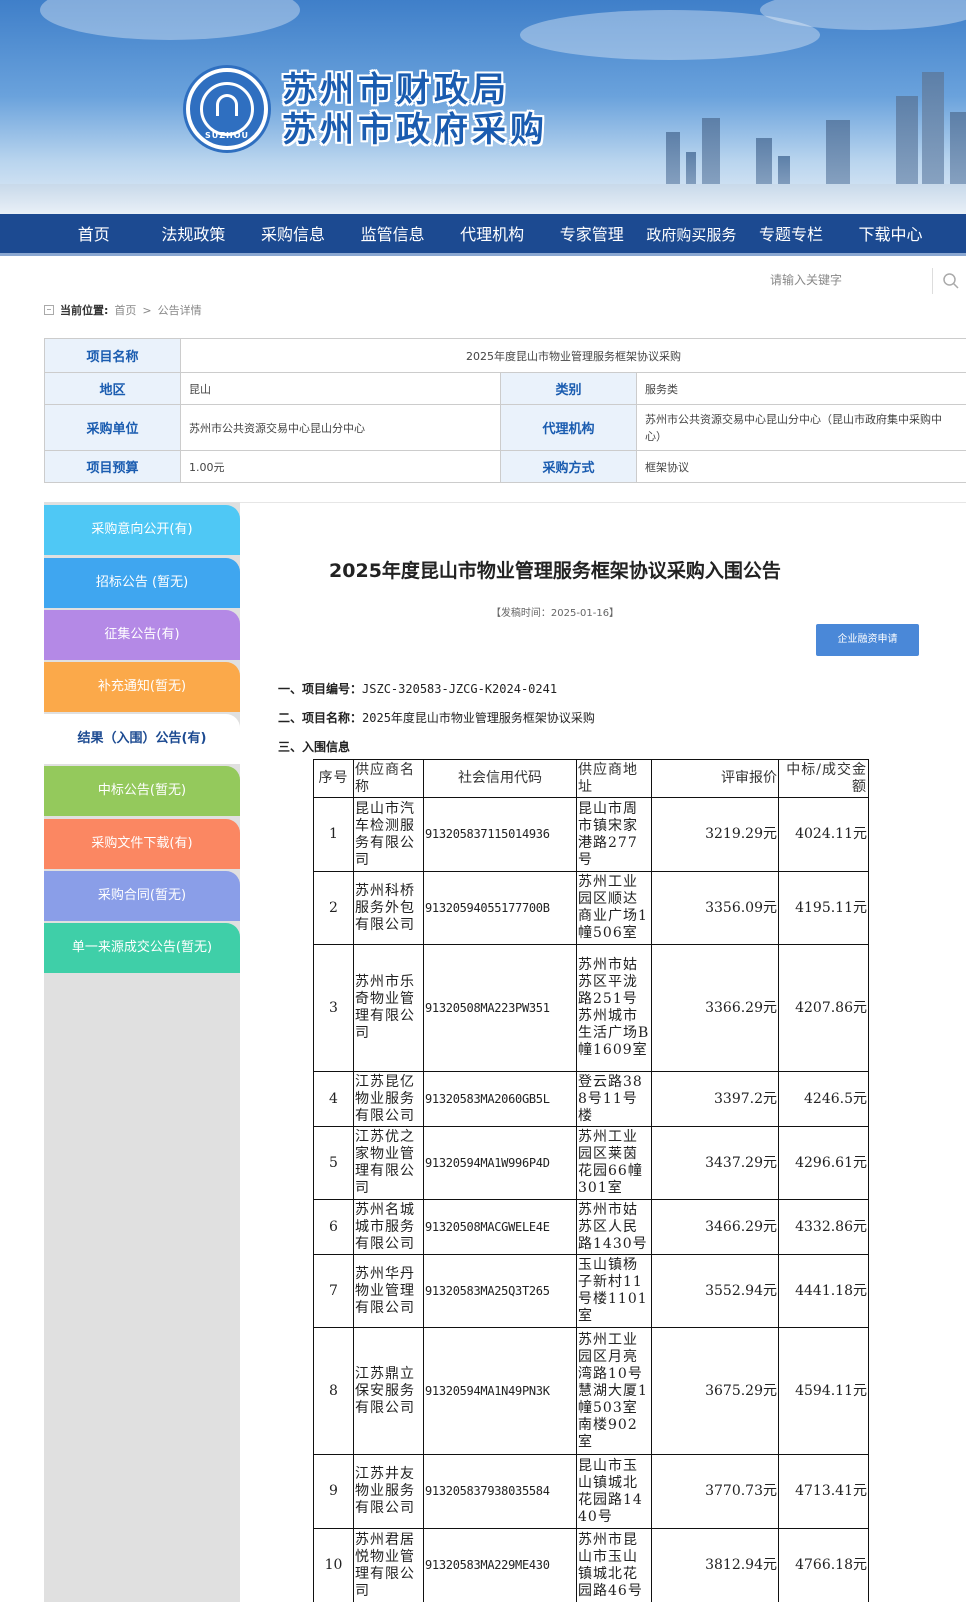 The image size is (966, 1602). I want to click on breadcrumb-label: 当前位置:, so click(84, 310).